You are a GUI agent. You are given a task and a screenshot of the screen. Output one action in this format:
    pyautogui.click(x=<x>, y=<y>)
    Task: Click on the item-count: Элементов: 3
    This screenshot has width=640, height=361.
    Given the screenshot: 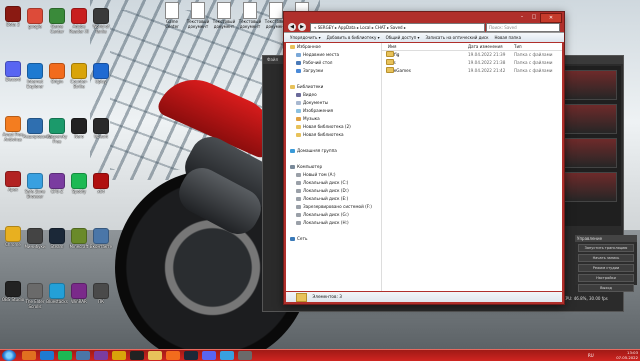 What is the action you would take?
    pyautogui.click(x=327, y=296)
    